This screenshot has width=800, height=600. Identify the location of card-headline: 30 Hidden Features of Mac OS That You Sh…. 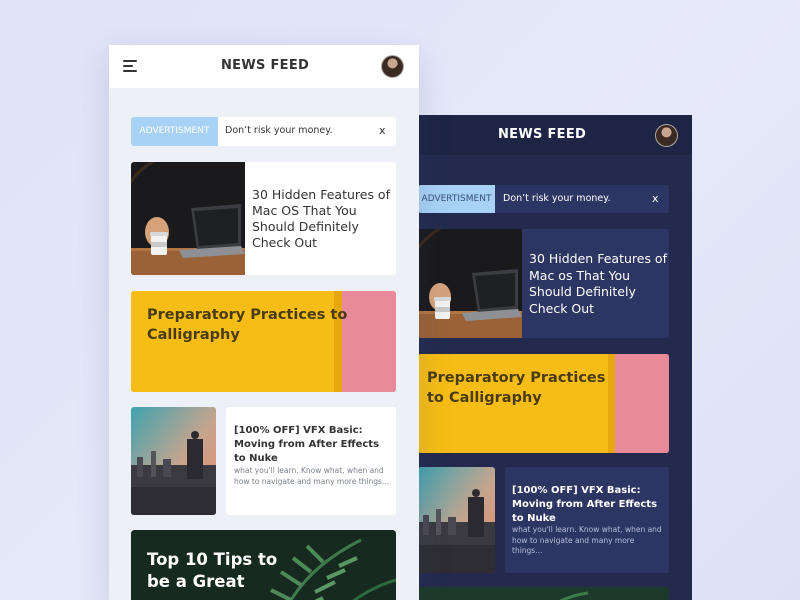
(321, 218).